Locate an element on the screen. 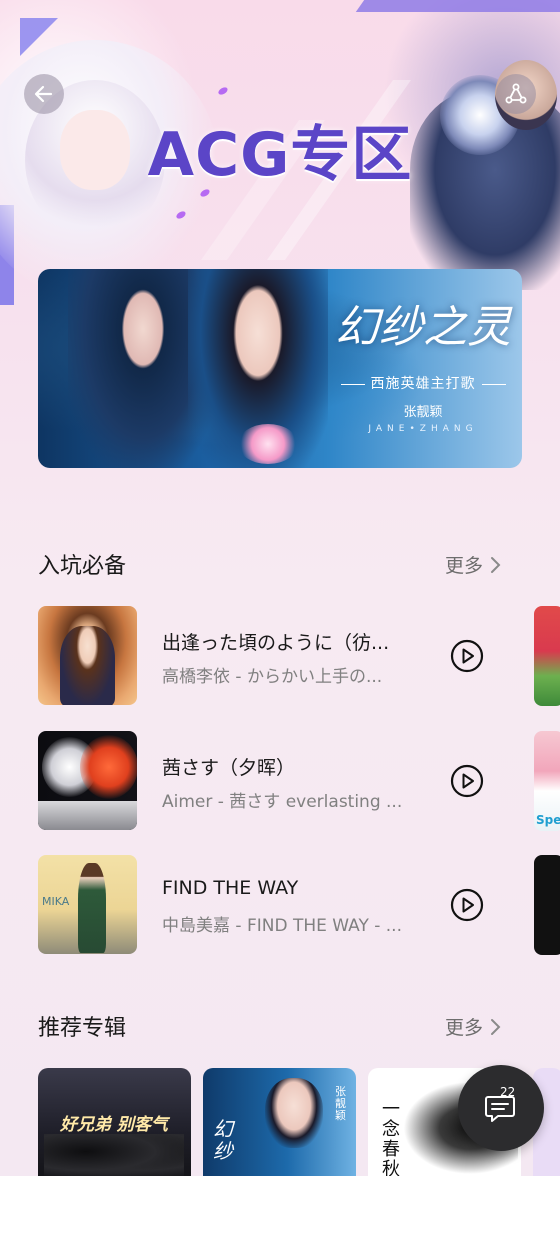  cover-tree-red is located at coordinates (108, 767).